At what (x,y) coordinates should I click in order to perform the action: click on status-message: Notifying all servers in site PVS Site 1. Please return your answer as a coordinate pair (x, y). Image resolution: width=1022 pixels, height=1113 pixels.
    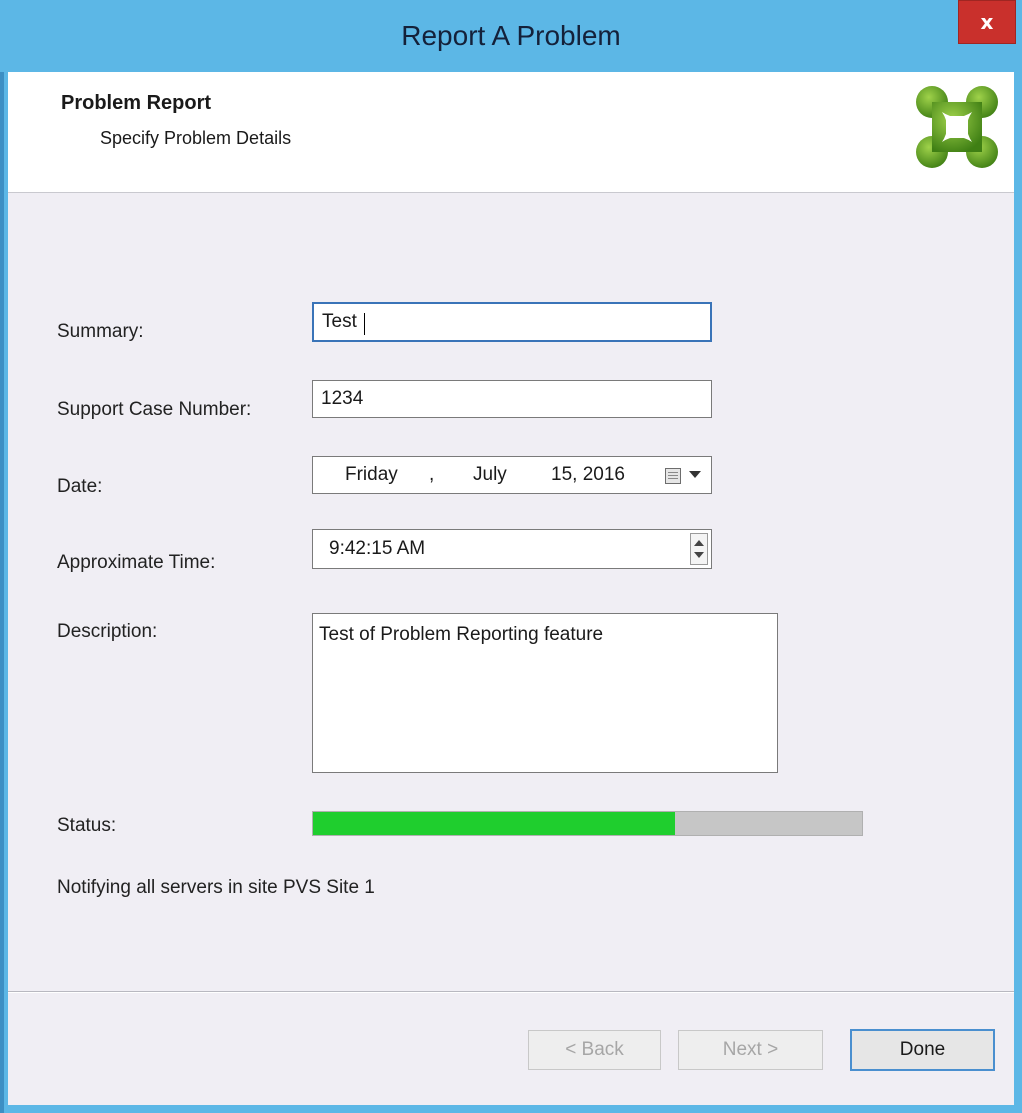
    Looking at the image, I should click on (216, 887).